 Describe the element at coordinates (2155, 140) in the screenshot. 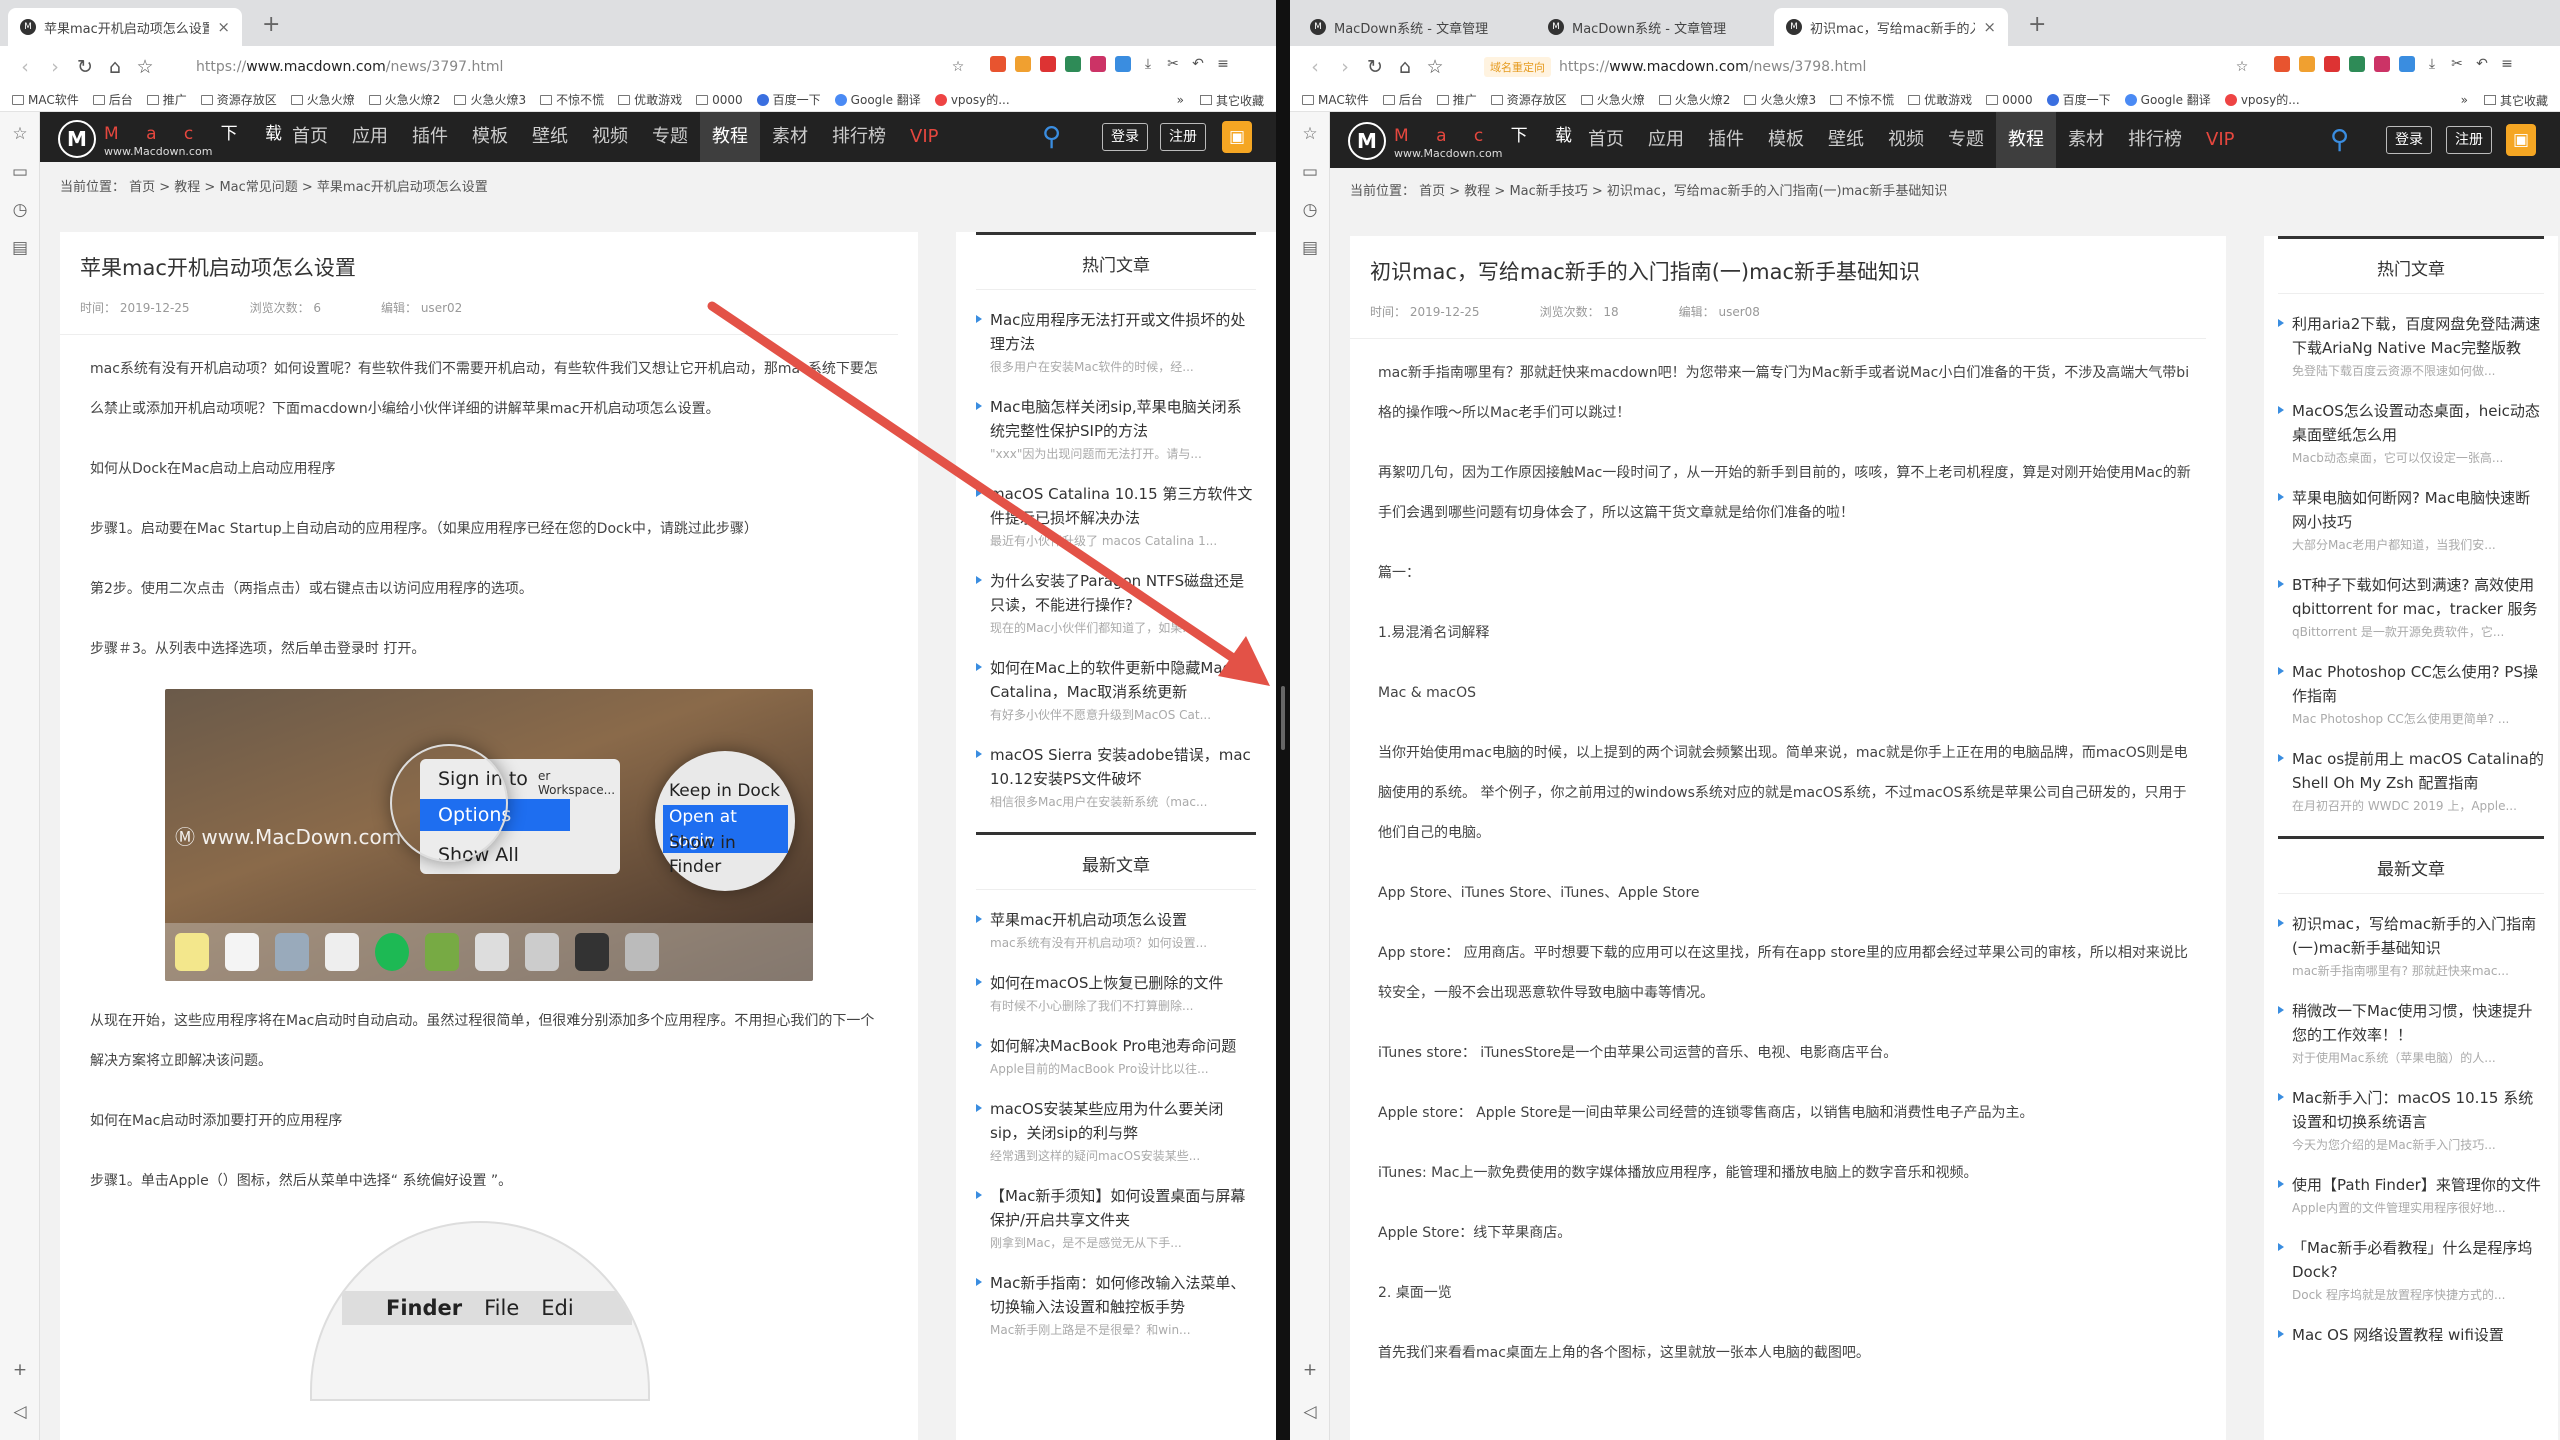

I see `nav-rankings: 排行榜` at that location.